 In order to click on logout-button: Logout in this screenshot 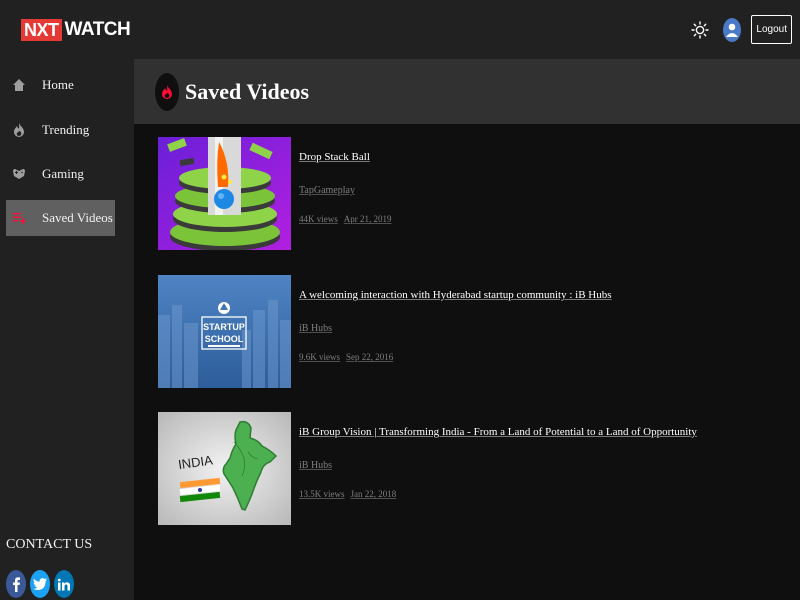, I will do `click(771, 29)`.